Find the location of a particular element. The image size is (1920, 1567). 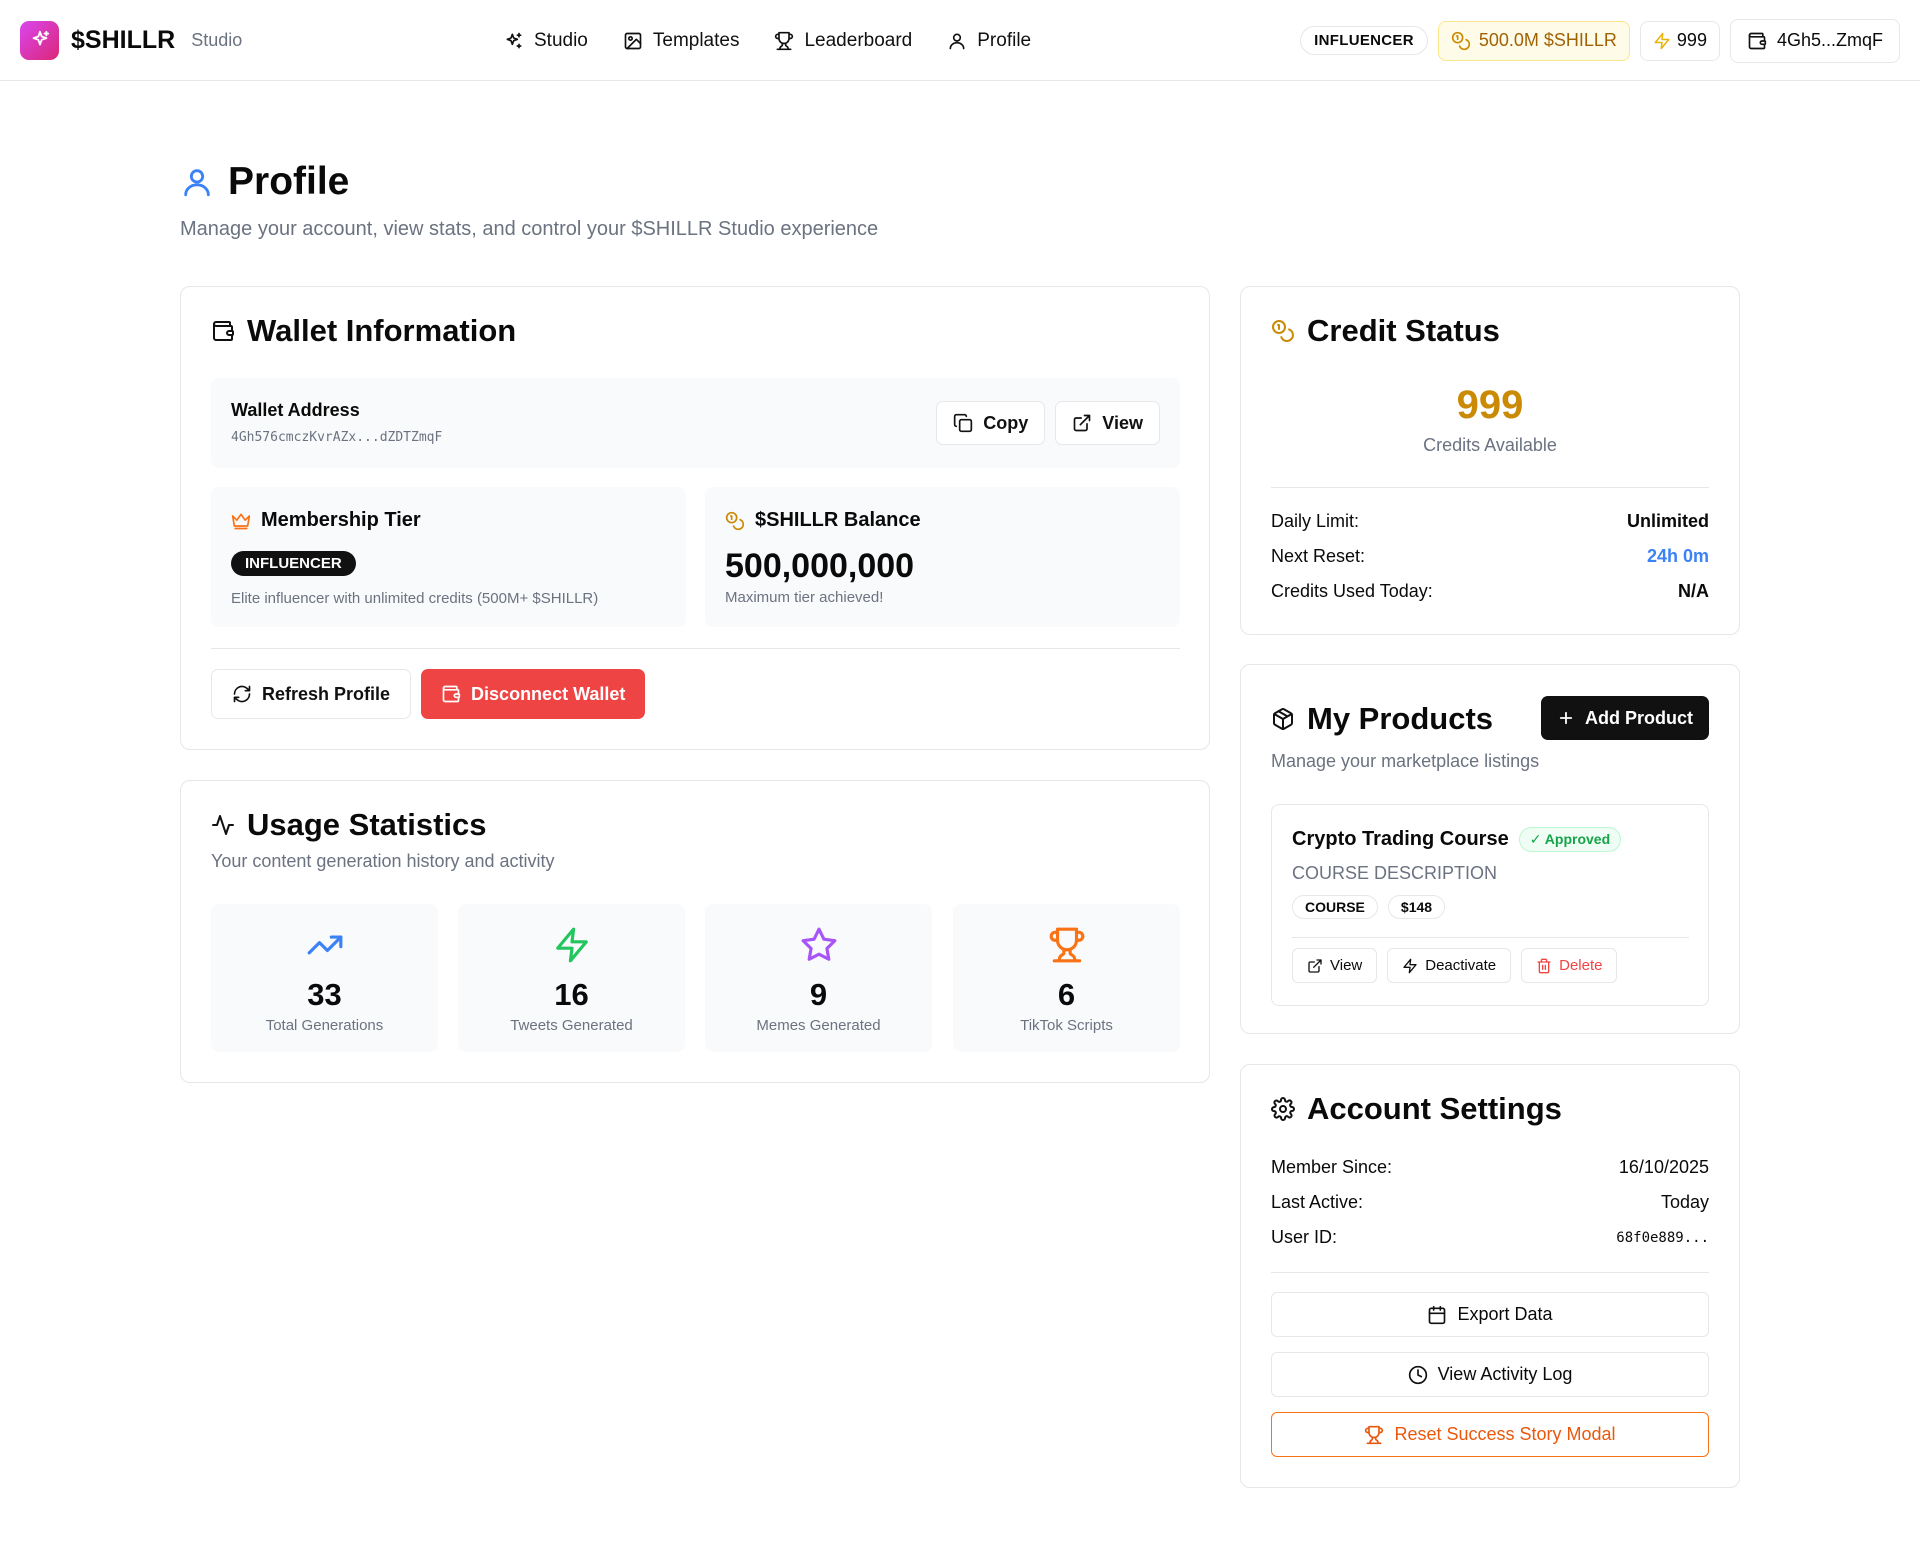

balance-title: $SHILLR Balance is located at coordinates (823, 520).